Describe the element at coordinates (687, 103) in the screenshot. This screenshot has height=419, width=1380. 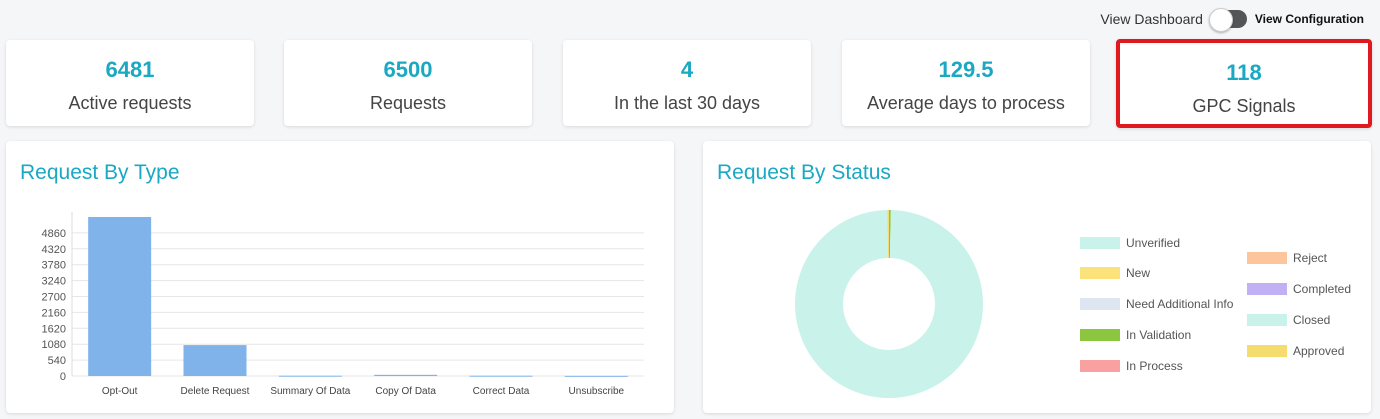
I see `stat-label: In the last 30 days` at that location.